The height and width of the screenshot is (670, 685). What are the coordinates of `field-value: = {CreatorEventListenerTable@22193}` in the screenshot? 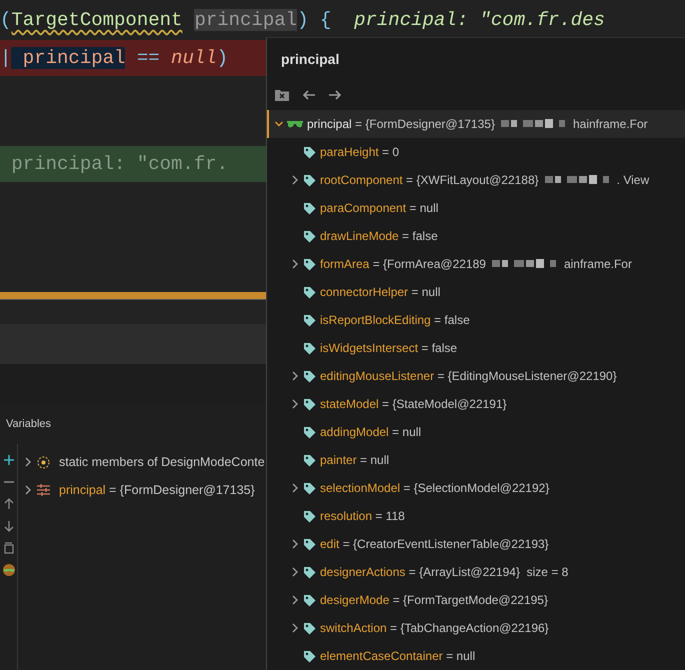 It's located at (445, 544).